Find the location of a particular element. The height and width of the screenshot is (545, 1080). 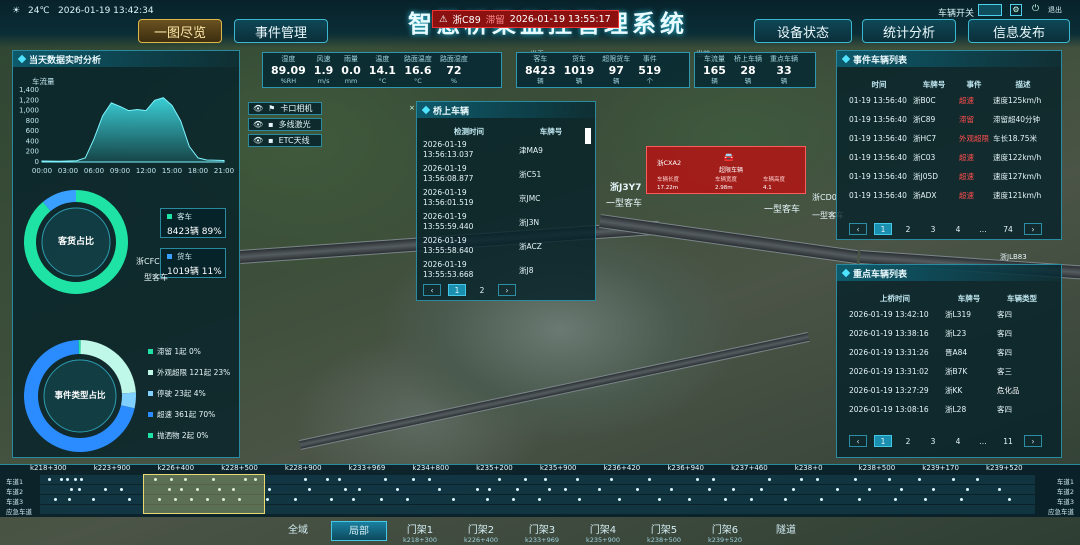

table-row: 01-19 13:56:40 浙B0C 超速 速度125km/h is located at coordinates (951, 100).